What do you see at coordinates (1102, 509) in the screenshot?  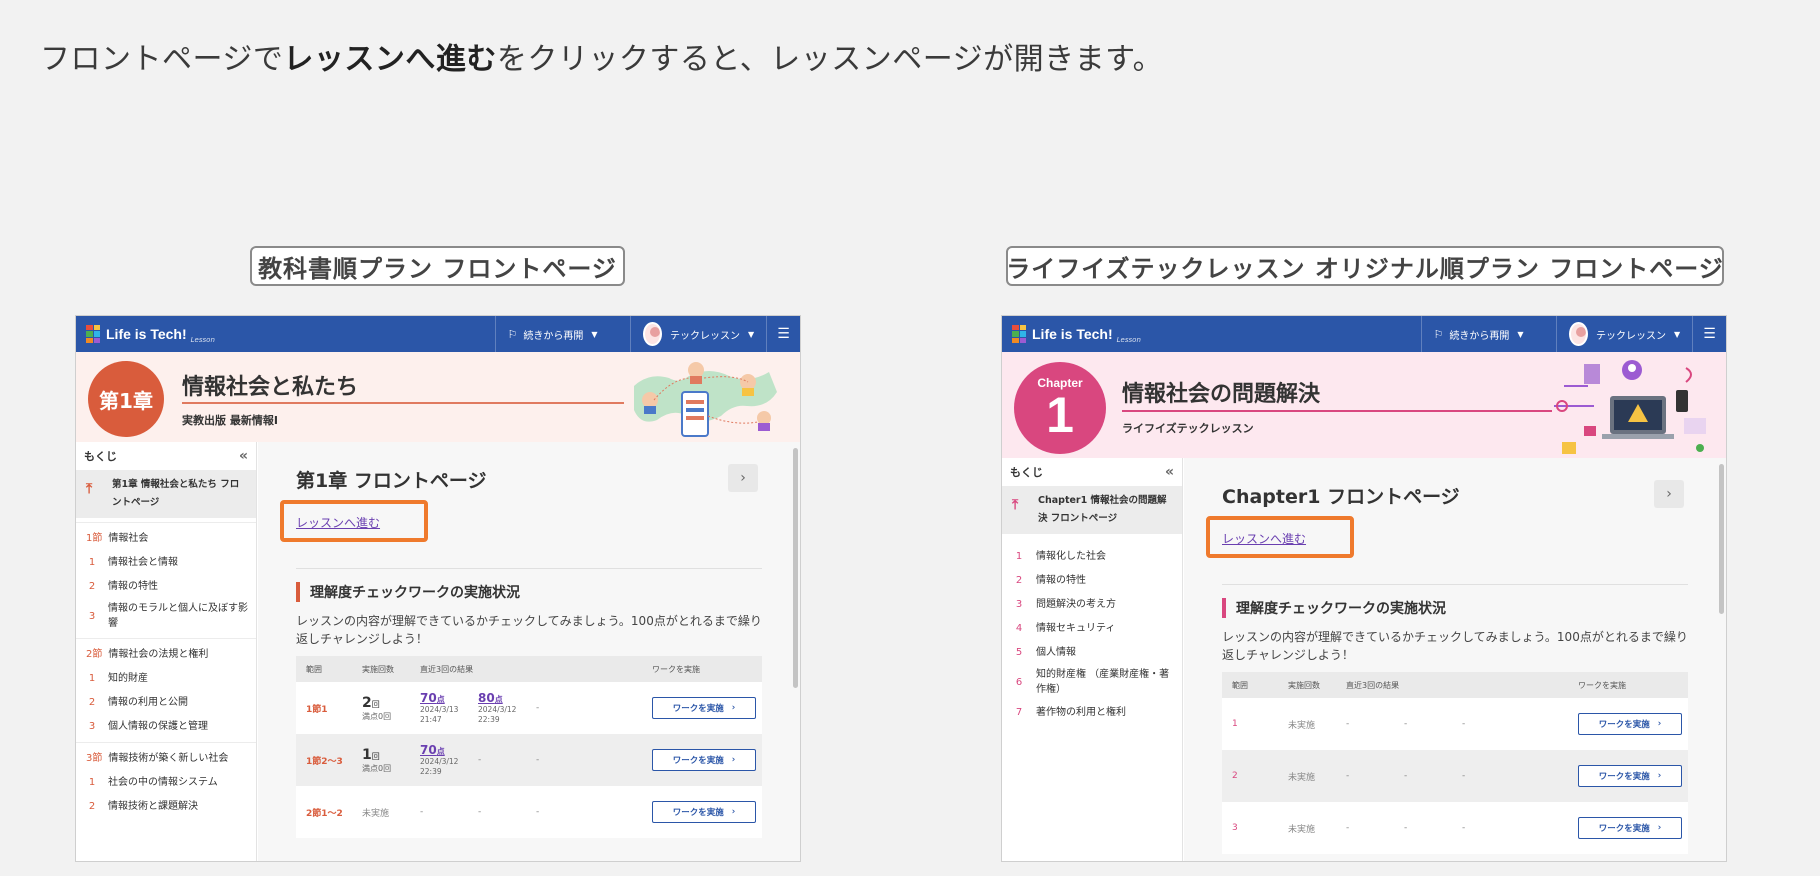 I see `sidebar-item-label: Chapter1 情報社会の問題解決 フロントページ` at bounding box center [1102, 509].